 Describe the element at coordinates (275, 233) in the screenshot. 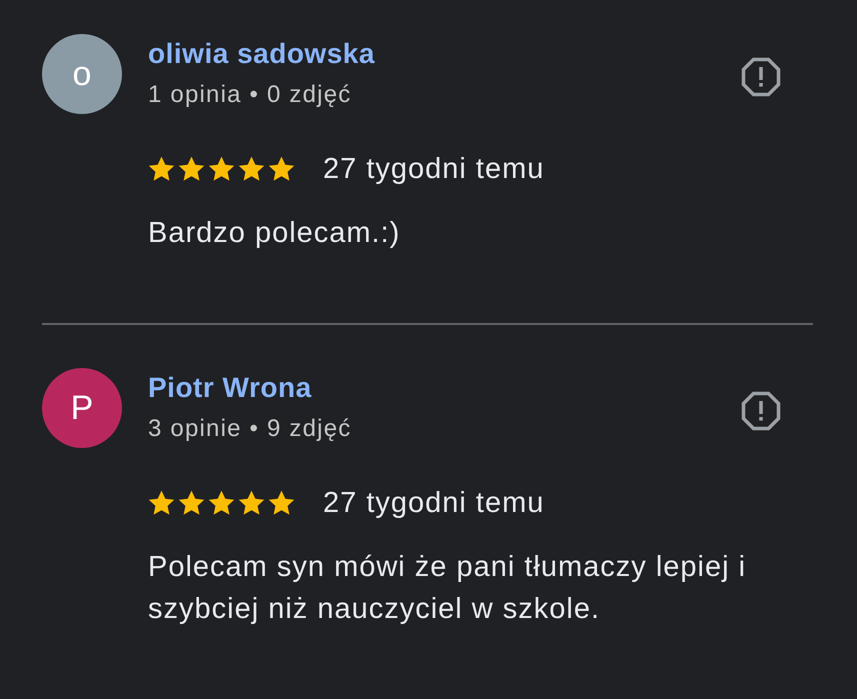

I see `review-text: Bardzo polecam.:)` at that location.